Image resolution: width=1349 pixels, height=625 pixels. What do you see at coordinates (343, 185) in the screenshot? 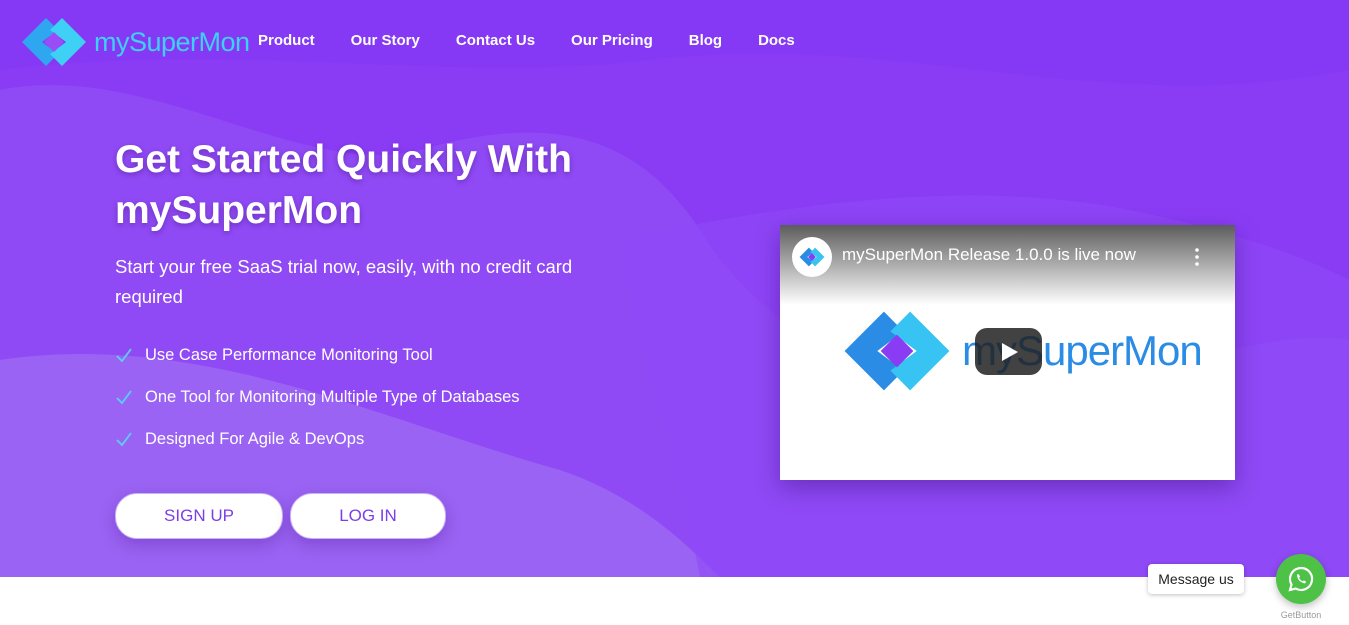
I see `hero-headline: Get Started Quickly With mySuperMon` at bounding box center [343, 185].